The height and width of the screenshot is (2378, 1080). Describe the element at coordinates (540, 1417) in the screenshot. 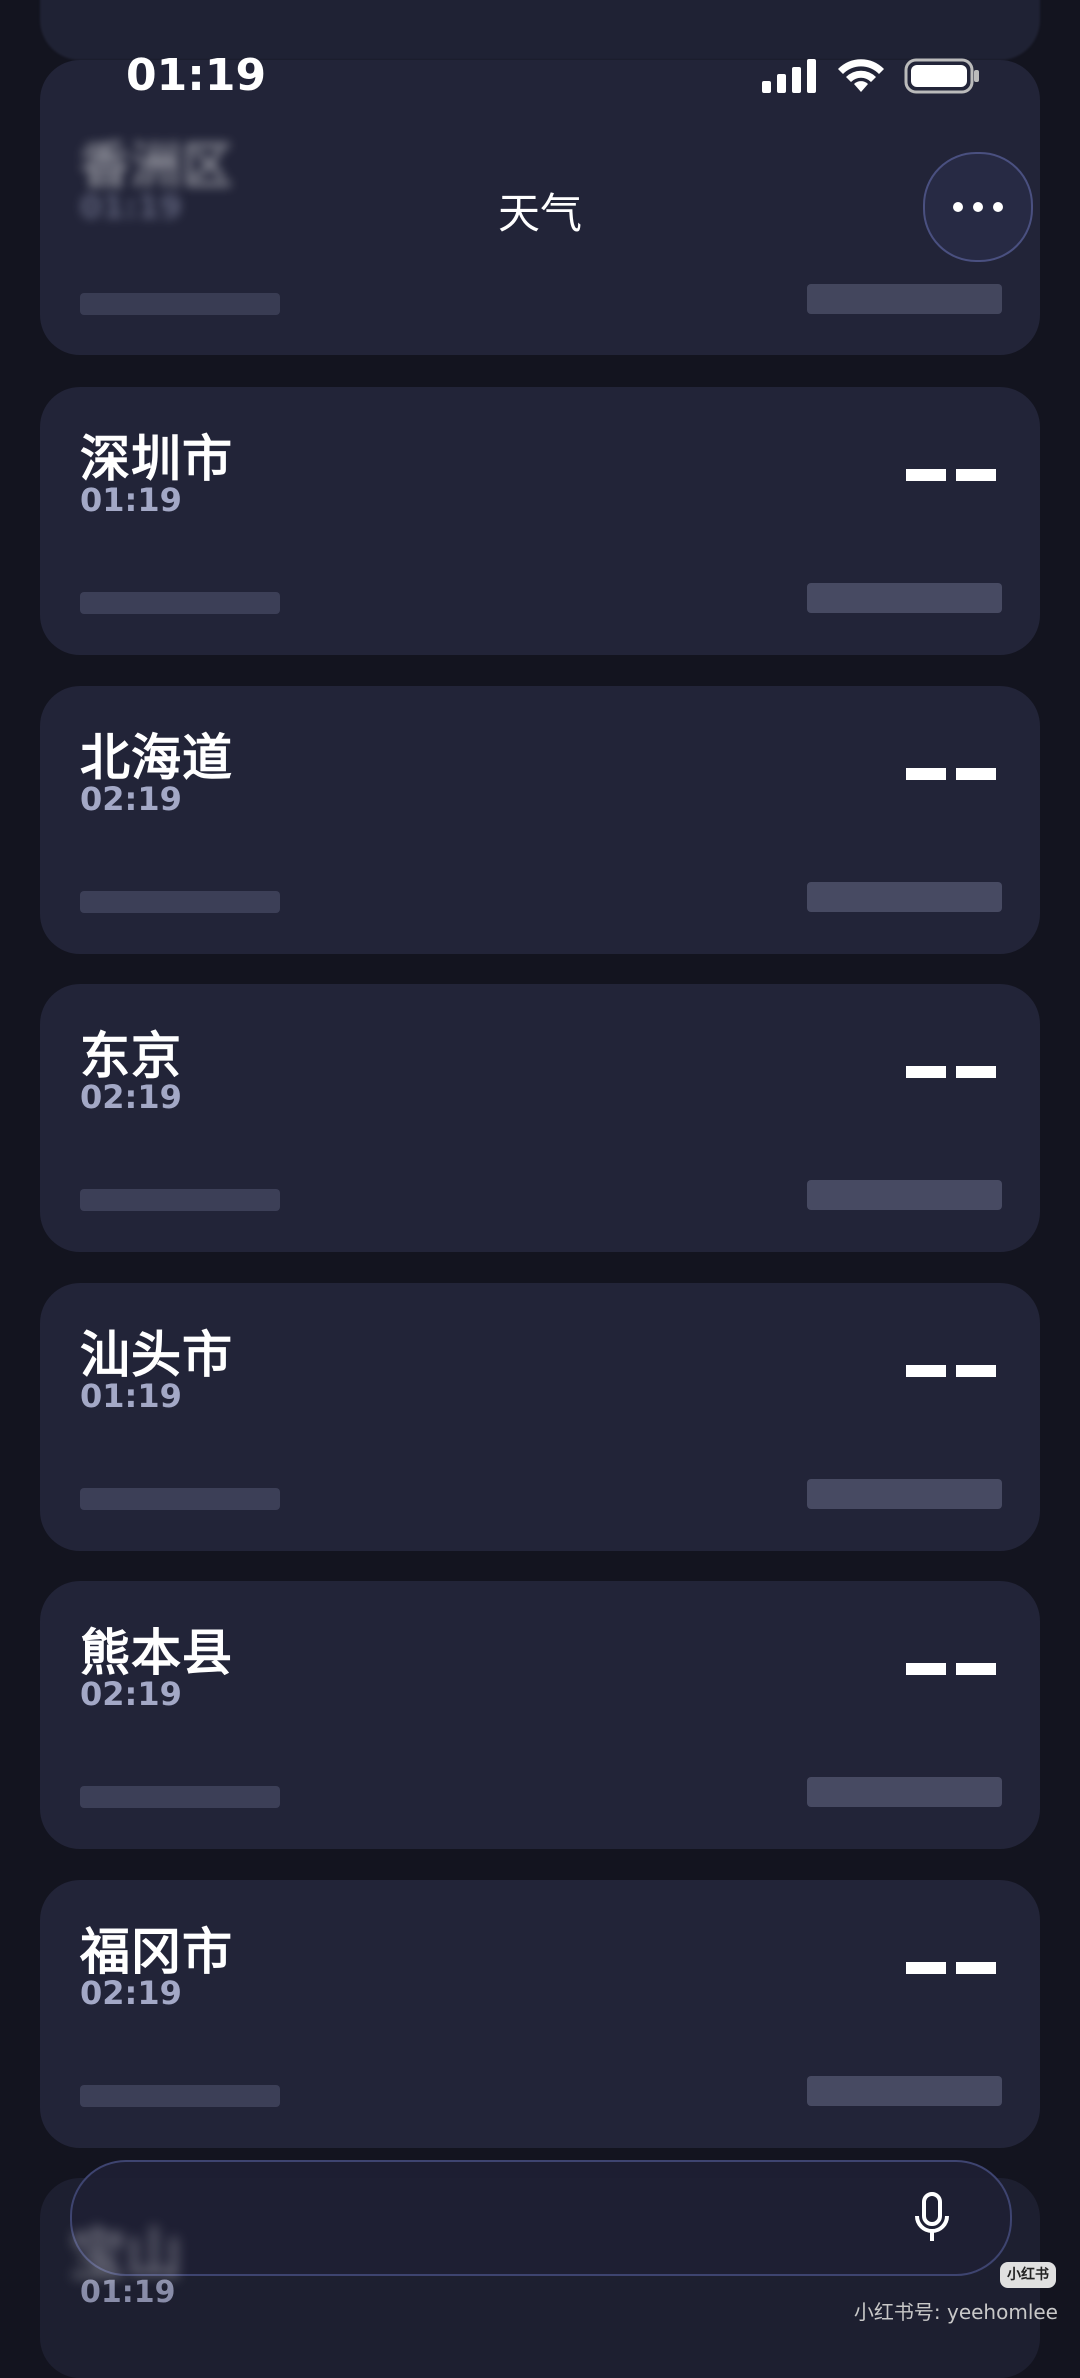

I see `city-card: 汕头市 01:19` at that location.